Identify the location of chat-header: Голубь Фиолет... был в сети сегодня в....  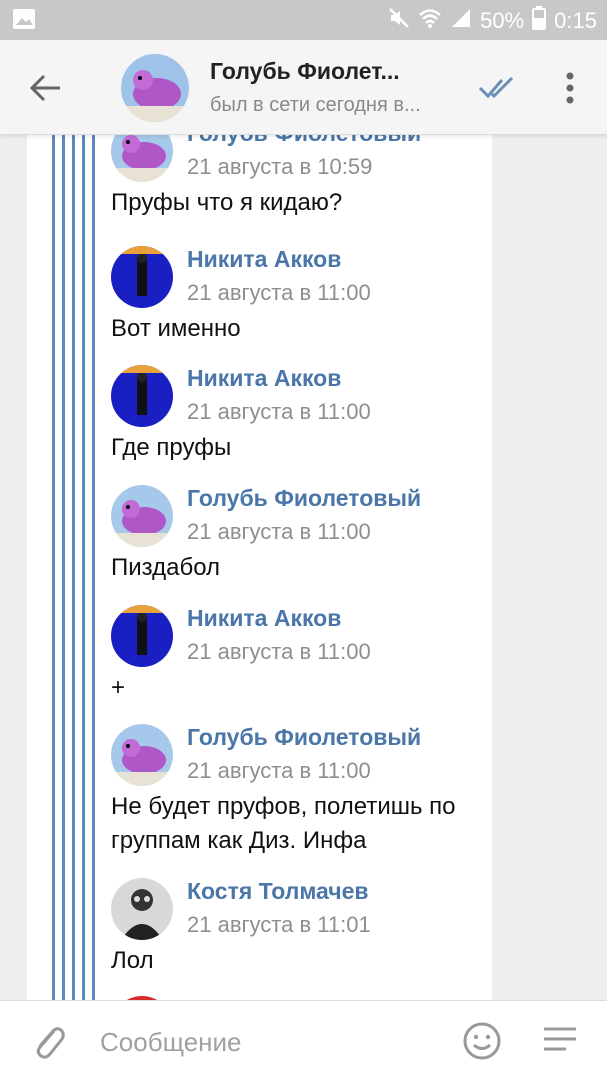
(303, 87).